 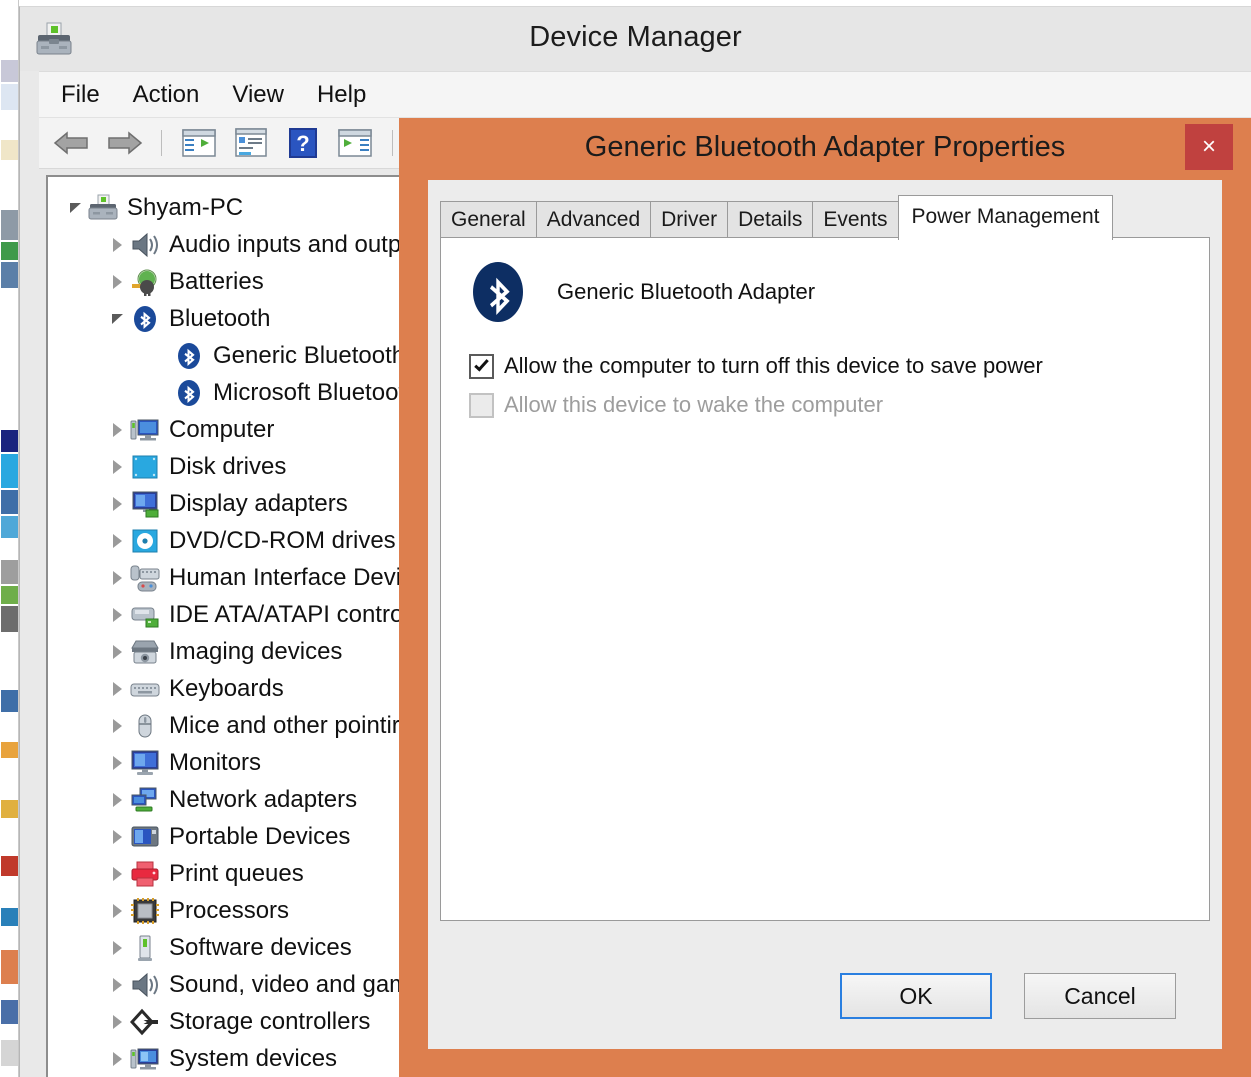 What do you see at coordinates (216, 281) in the screenshot?
I see `tree-item-label: Batteries` at bounding box center [216, 281].